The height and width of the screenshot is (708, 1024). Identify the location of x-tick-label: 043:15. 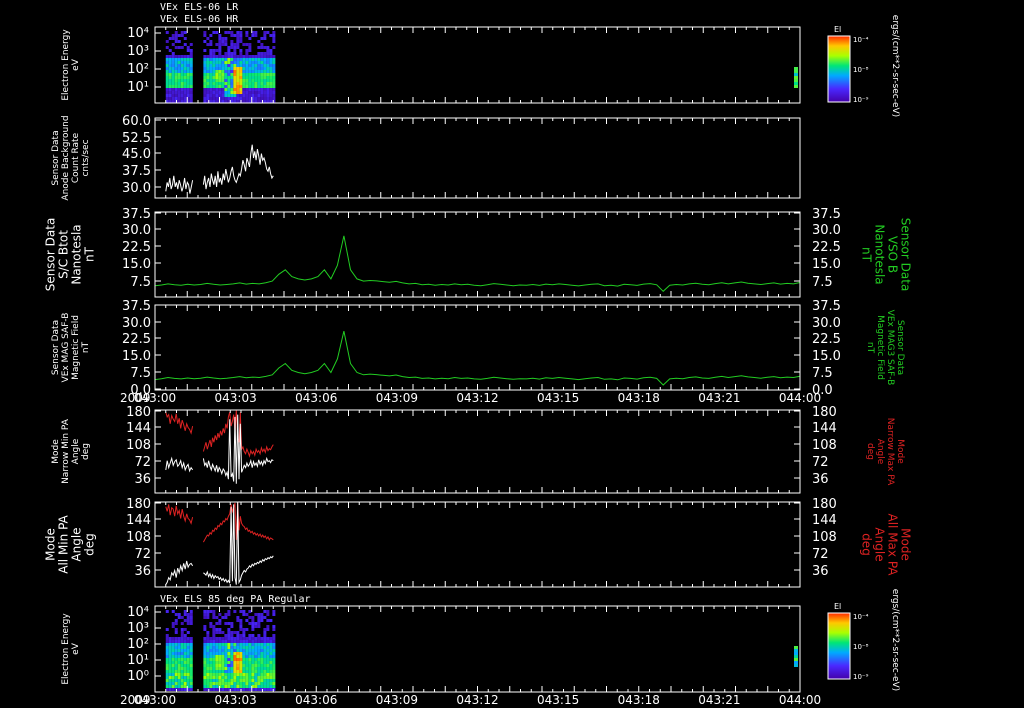
(558, 398).